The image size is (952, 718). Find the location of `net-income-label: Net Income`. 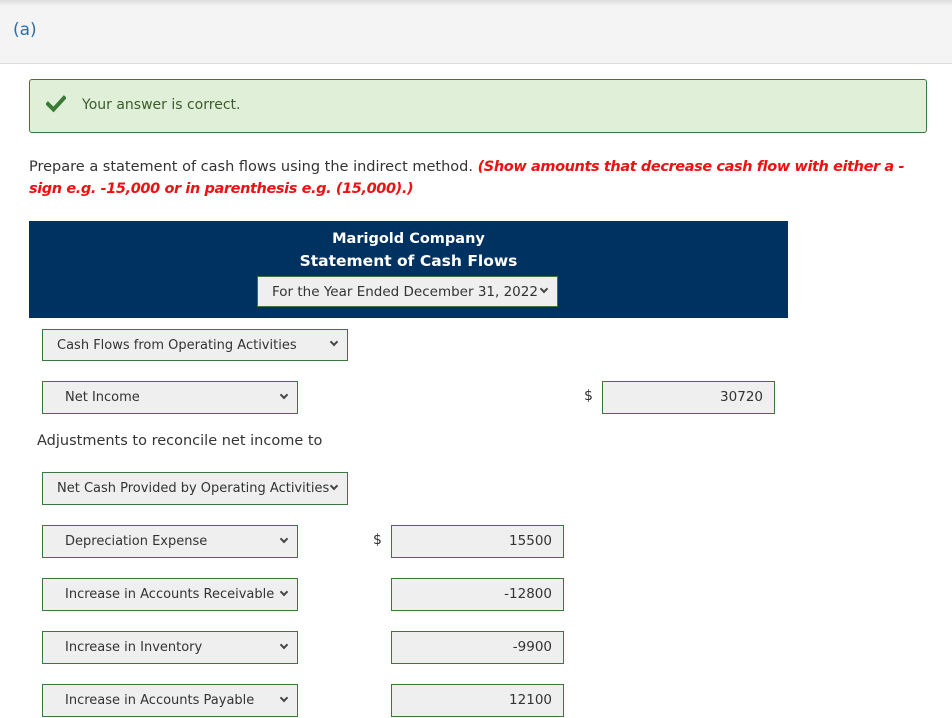

net-income-label: Net Income is located at coordinates (102, 397).